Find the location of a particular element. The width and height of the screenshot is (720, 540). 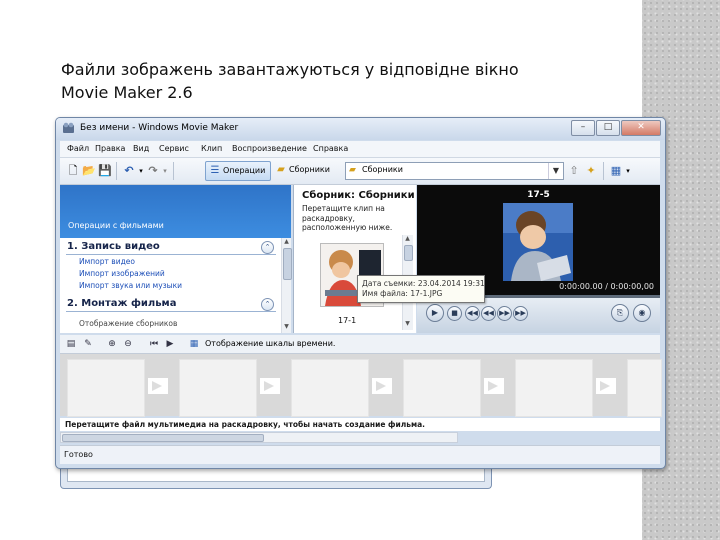

chevron-down-icon: ▼ is located at coordinates (555, 171).